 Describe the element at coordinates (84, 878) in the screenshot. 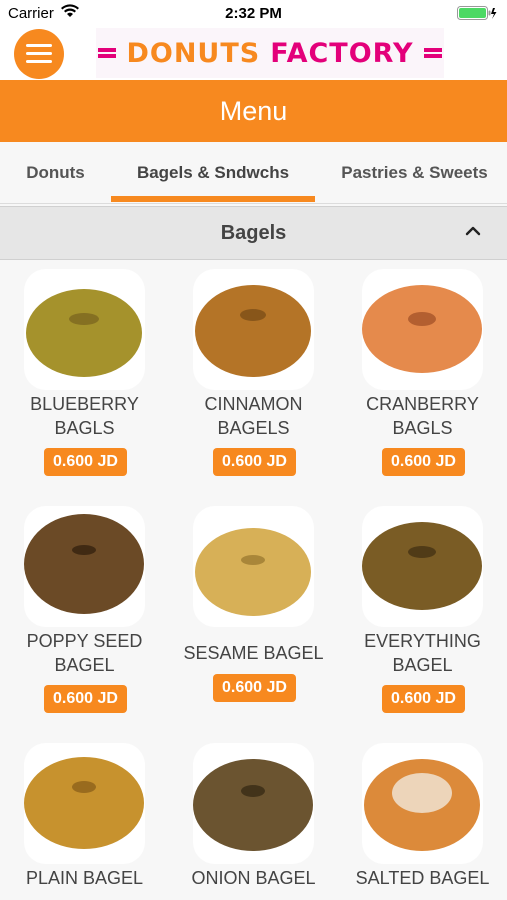

I see `product-name: PLAIN BAGEL` at that location.